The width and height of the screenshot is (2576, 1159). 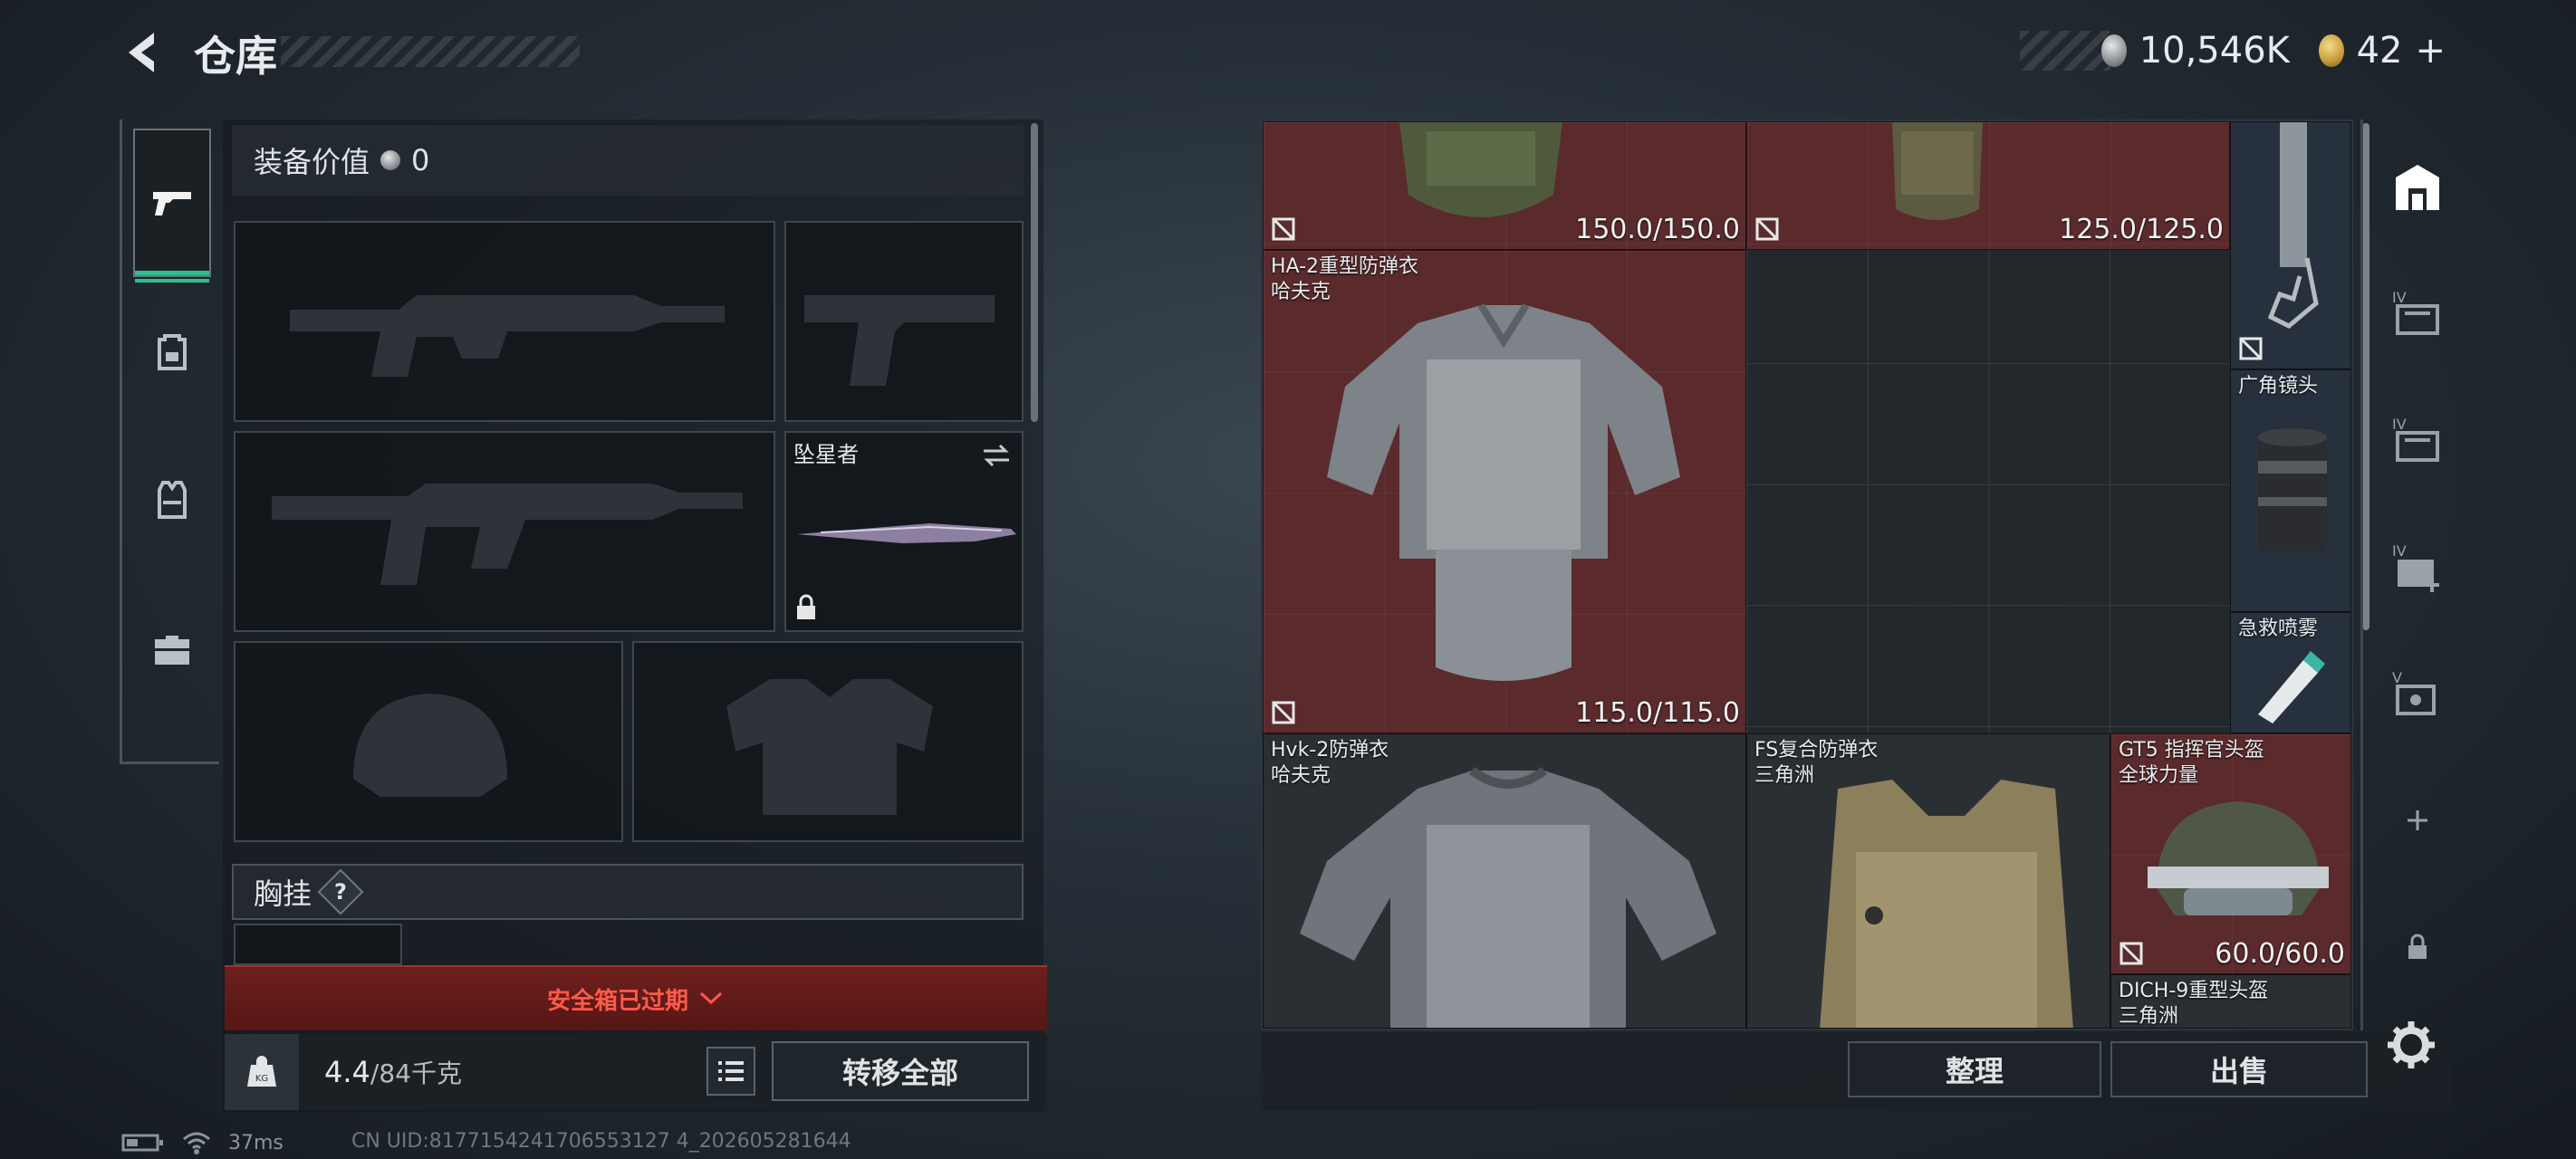 I want to click on title-decoration, so click(x=430, y=51).